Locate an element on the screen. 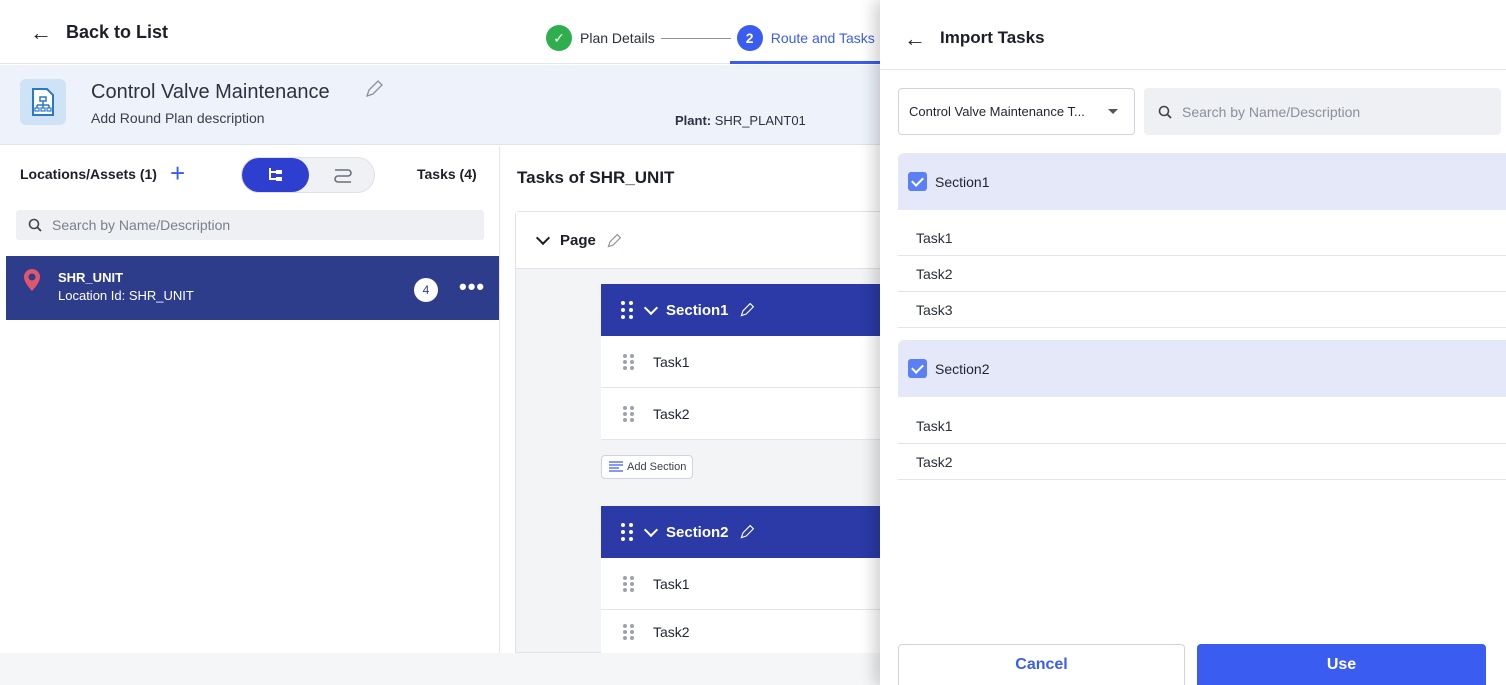 The height and width of the screenshot is (685, 1506). step-connector is located at coordinates (695, 38).